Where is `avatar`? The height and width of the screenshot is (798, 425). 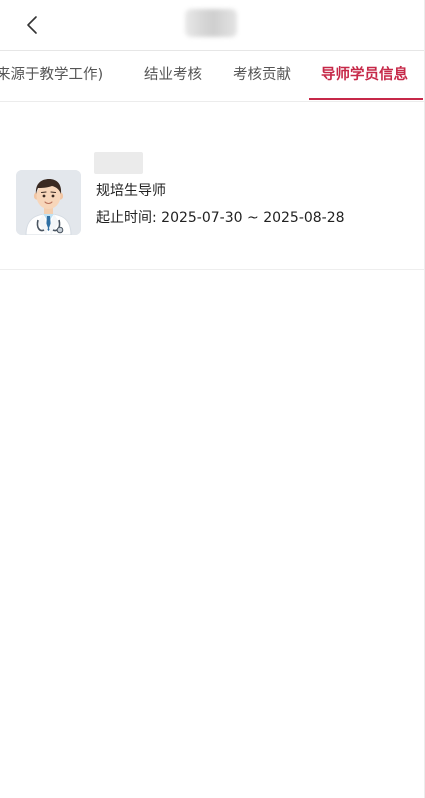
avatar is located at coordinates (48, 202).